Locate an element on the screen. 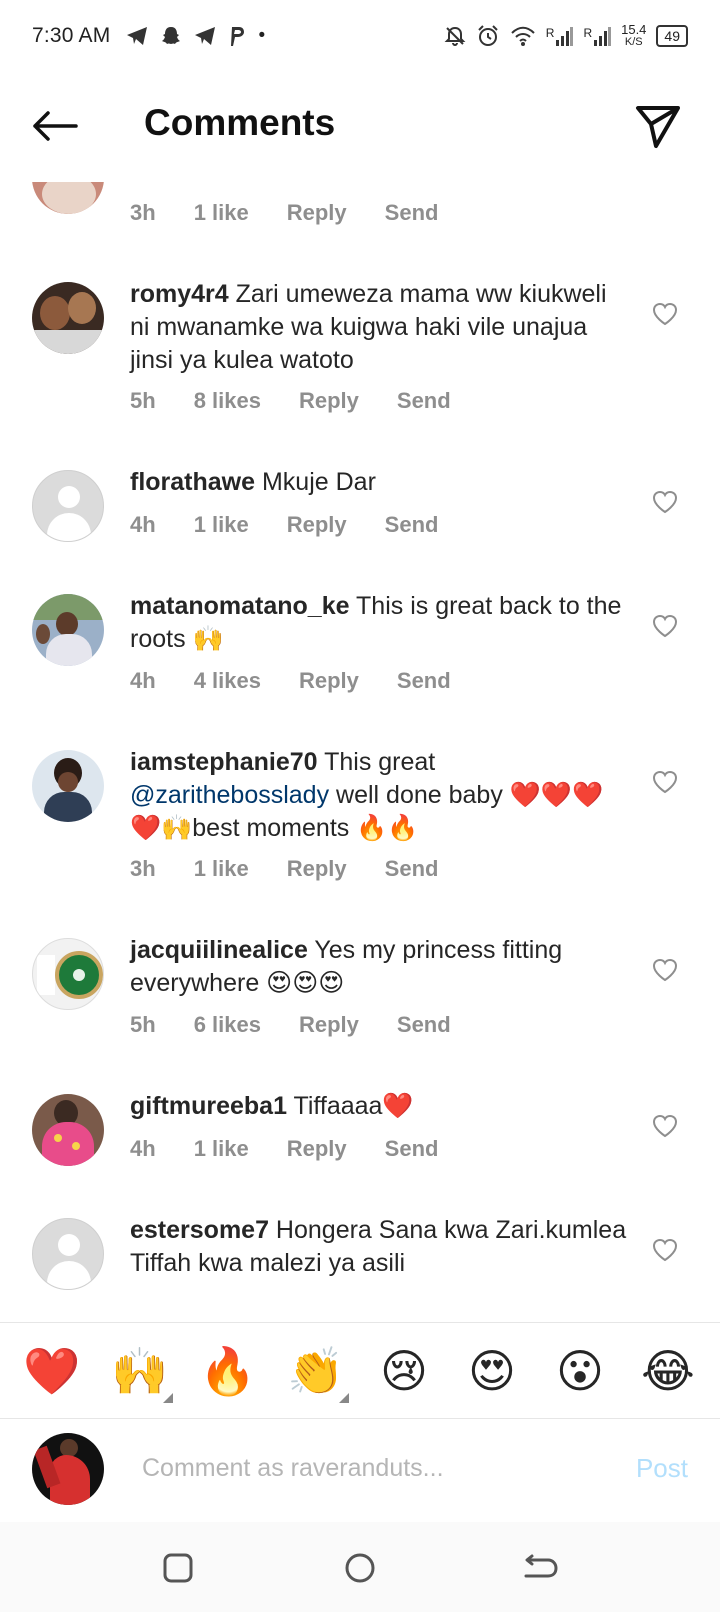  home-button is located at coordinates (360, 1568).